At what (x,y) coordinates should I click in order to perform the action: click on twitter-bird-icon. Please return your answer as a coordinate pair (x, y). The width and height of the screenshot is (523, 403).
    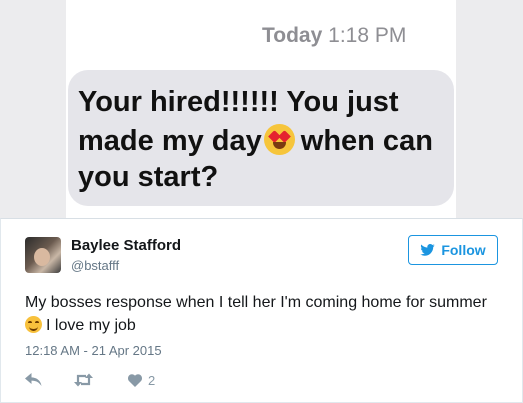
    Looking at the image, I should click on (428, 250).